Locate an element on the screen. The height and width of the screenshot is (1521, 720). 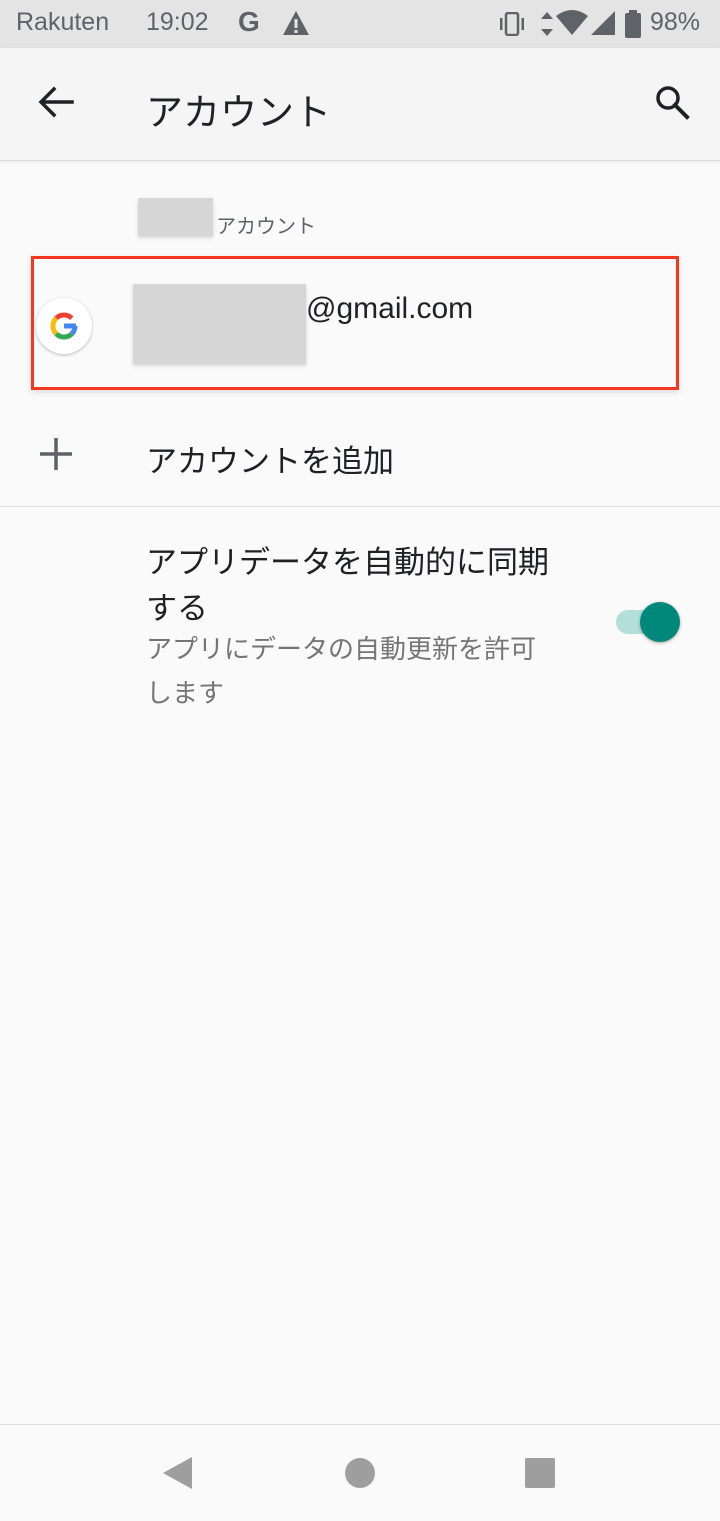
battery-percent: 98% is located at coordinates (675, 22).